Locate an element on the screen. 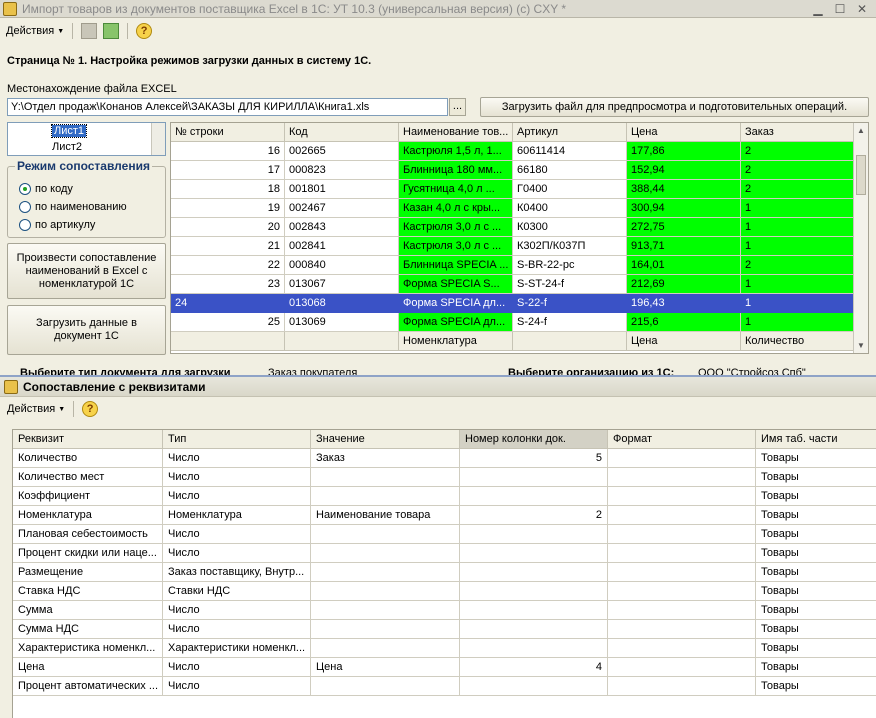  table-row: 25 013069 Форма SPECIA дл... S-24-f 215,6 1 is located at coordinates (513, 322).